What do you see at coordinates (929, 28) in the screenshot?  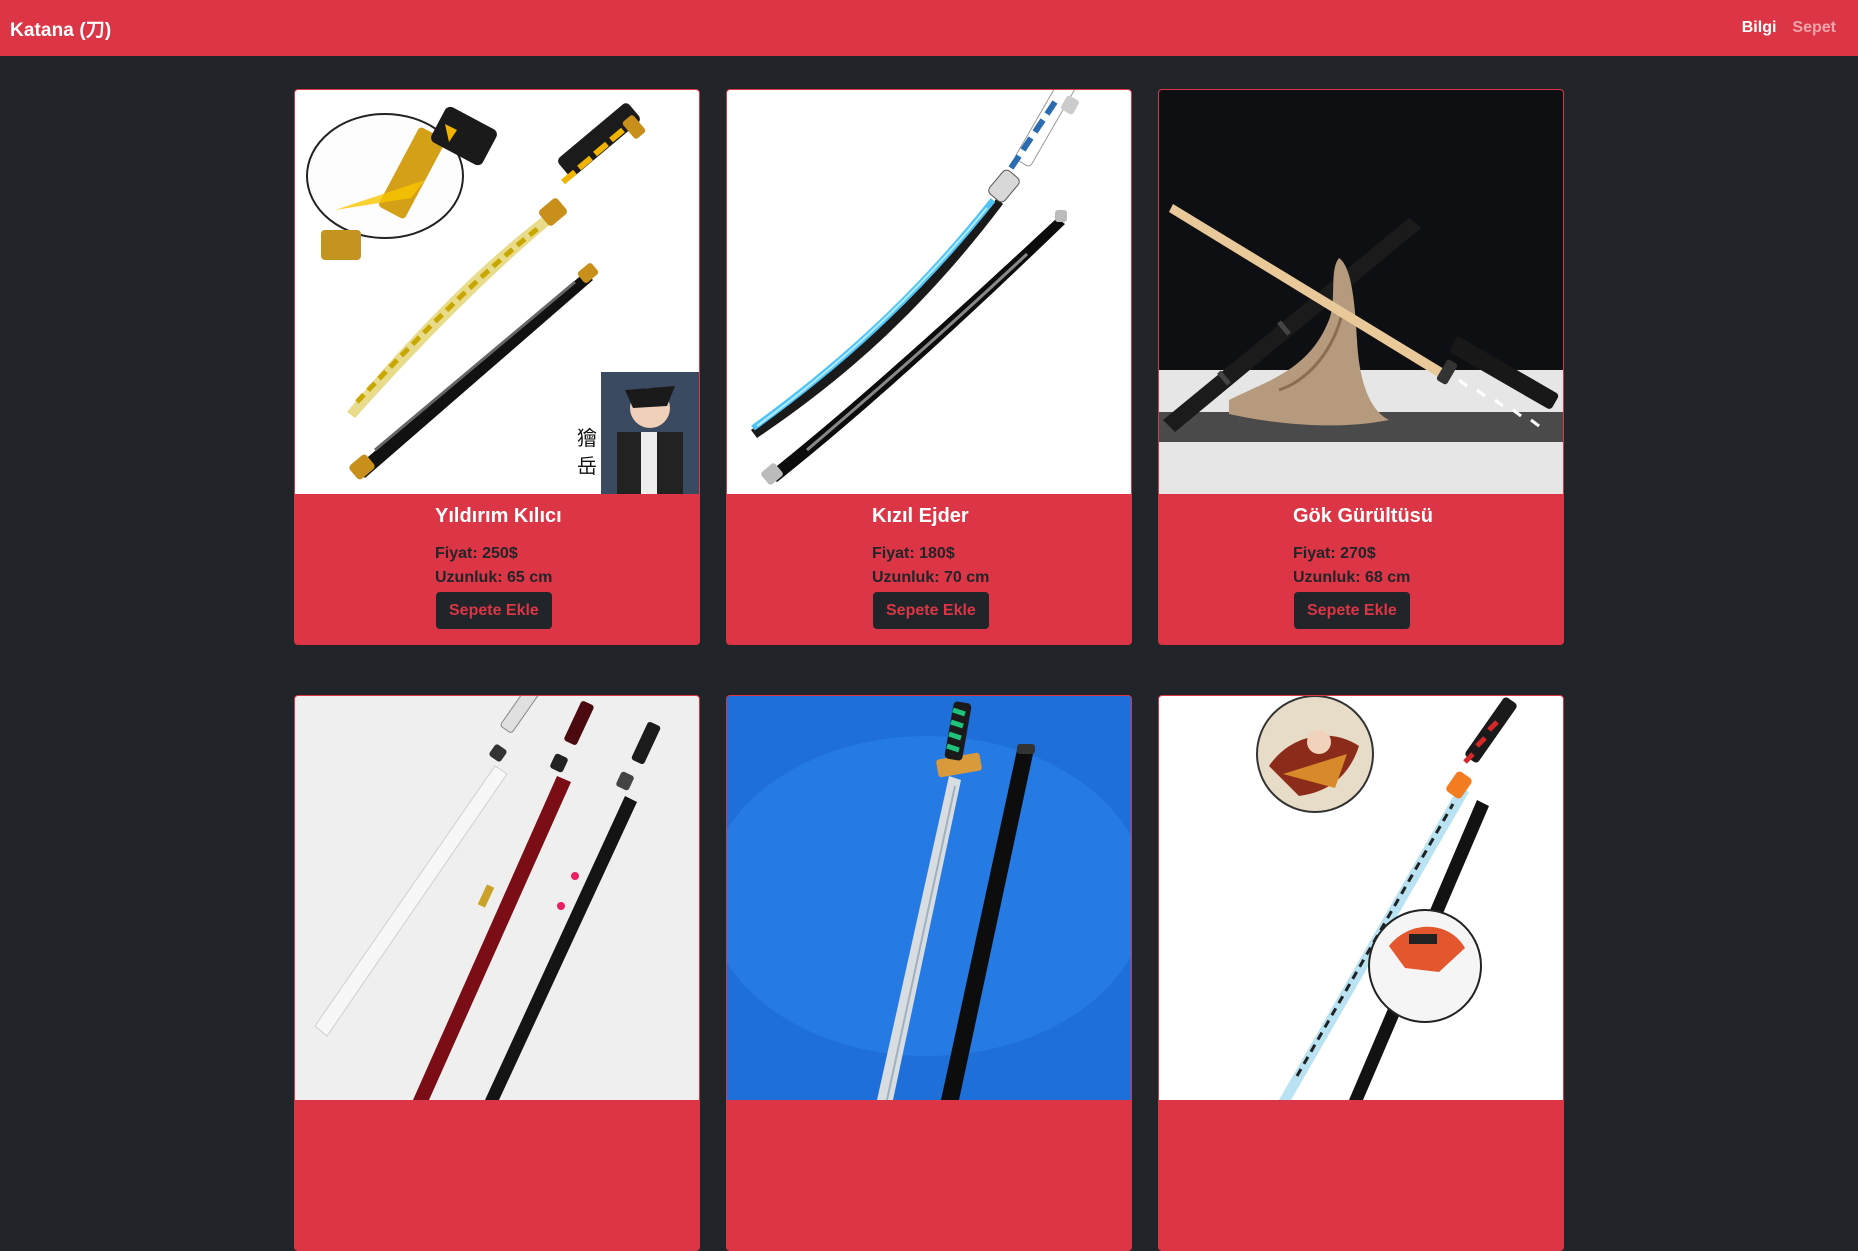 I see `navbar: Katana (刀) Bilgi Sepet` at bounding box center [929, 28].